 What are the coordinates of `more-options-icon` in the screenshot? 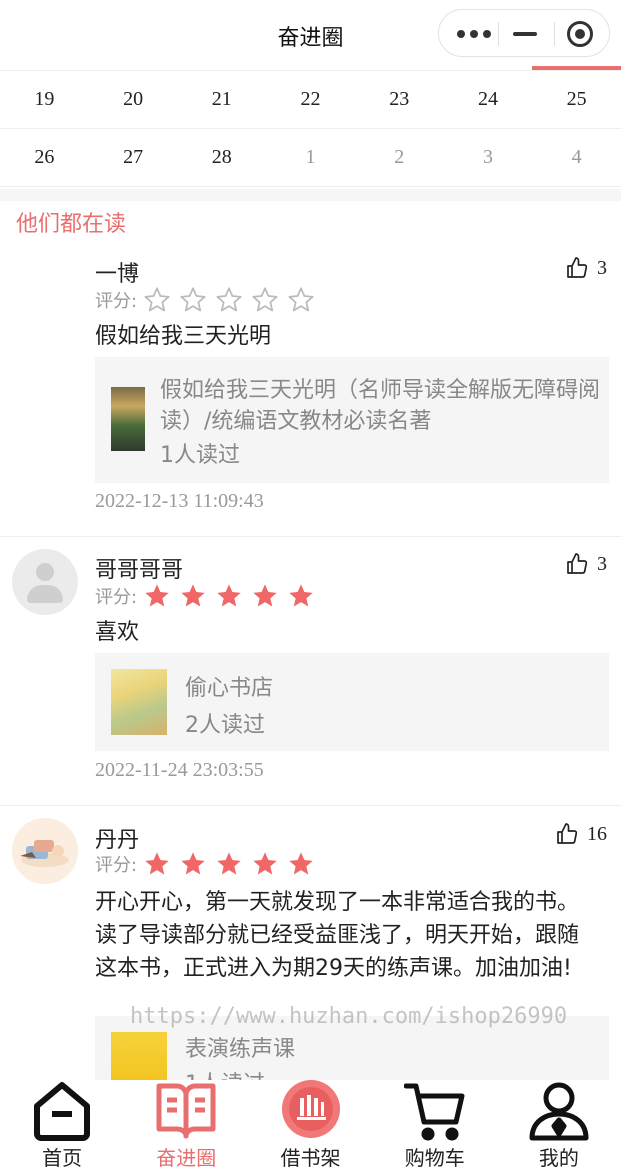 It's located at (475, 35).